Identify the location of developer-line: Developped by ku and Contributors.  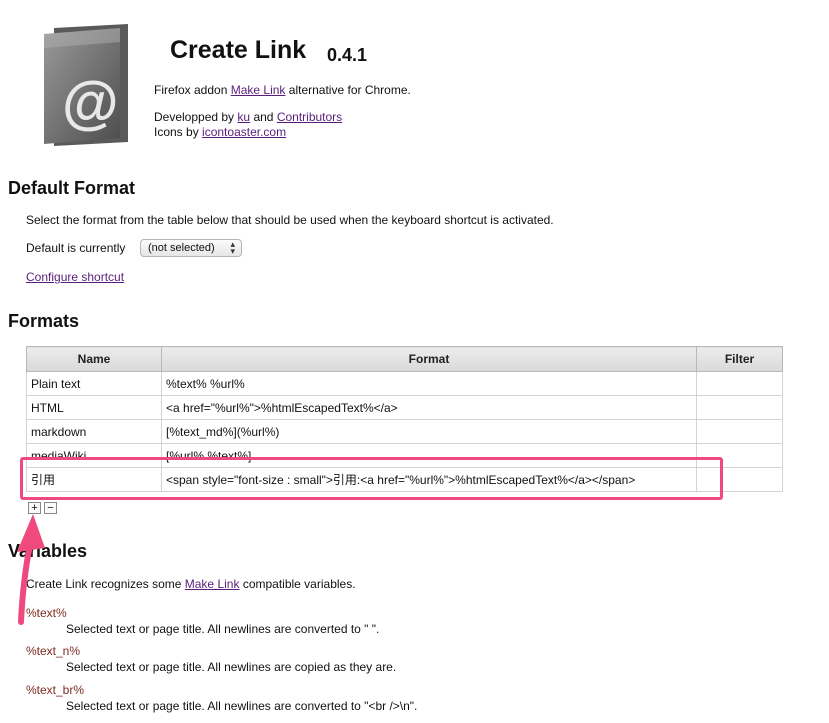
(248, 117).